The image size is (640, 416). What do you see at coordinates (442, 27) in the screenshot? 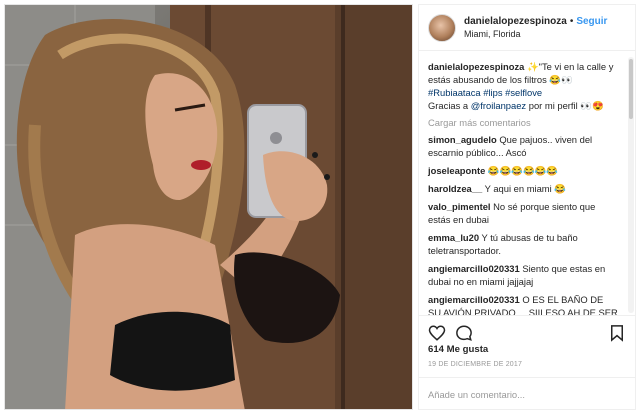
I see `avatar` at bounding box center [442, 27].